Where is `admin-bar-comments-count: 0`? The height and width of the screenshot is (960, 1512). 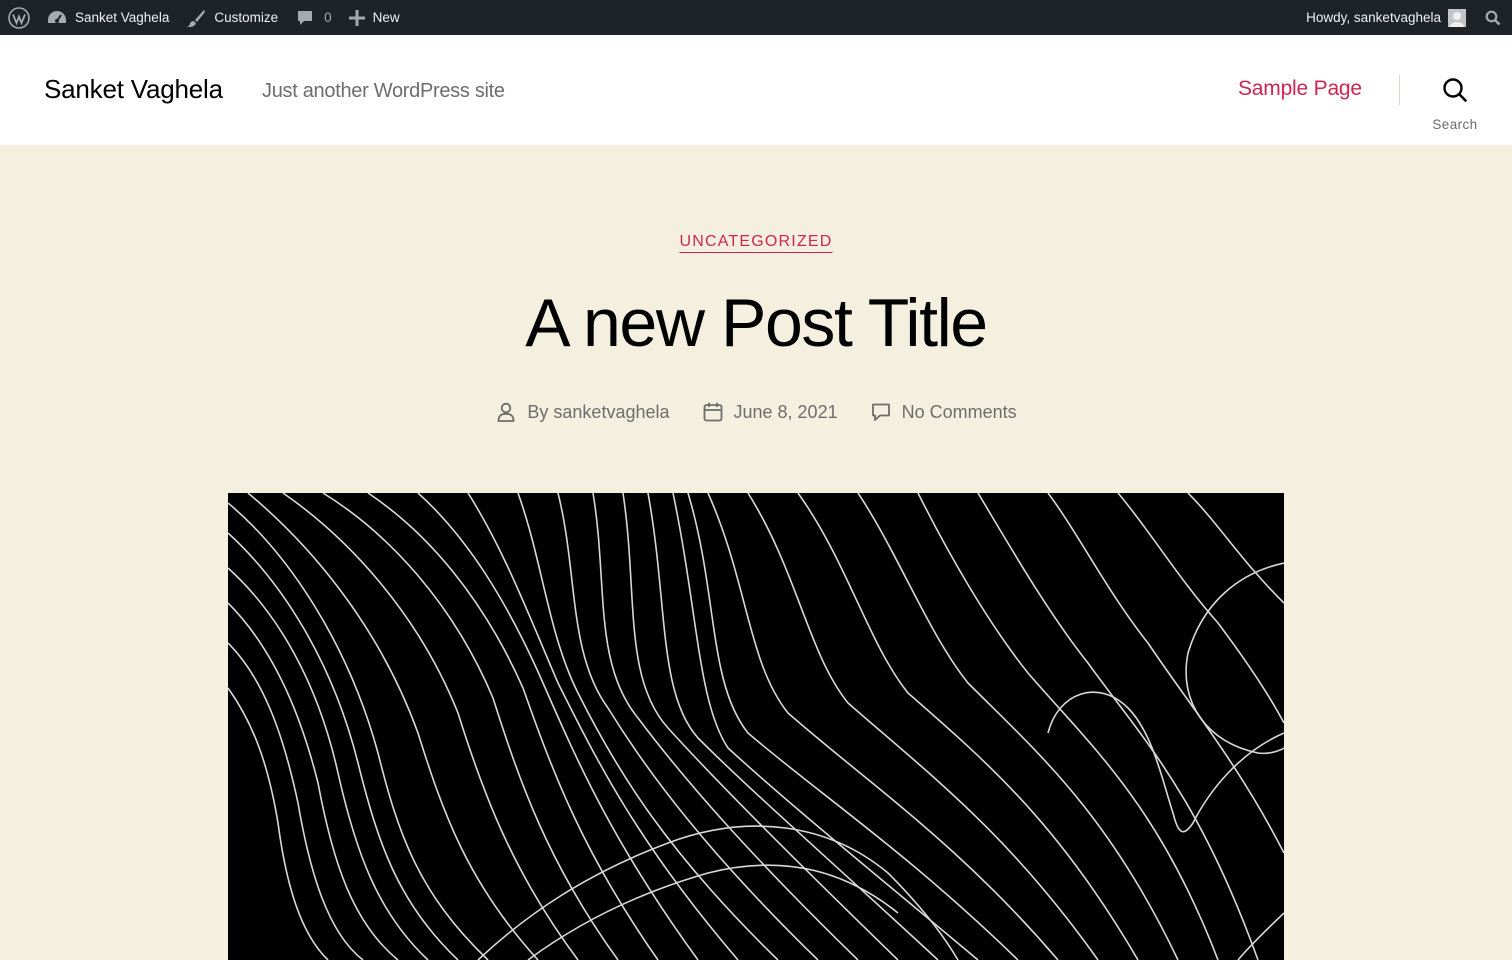 admin-bar-comments-count: 0 is located at coordinates (328, 17).